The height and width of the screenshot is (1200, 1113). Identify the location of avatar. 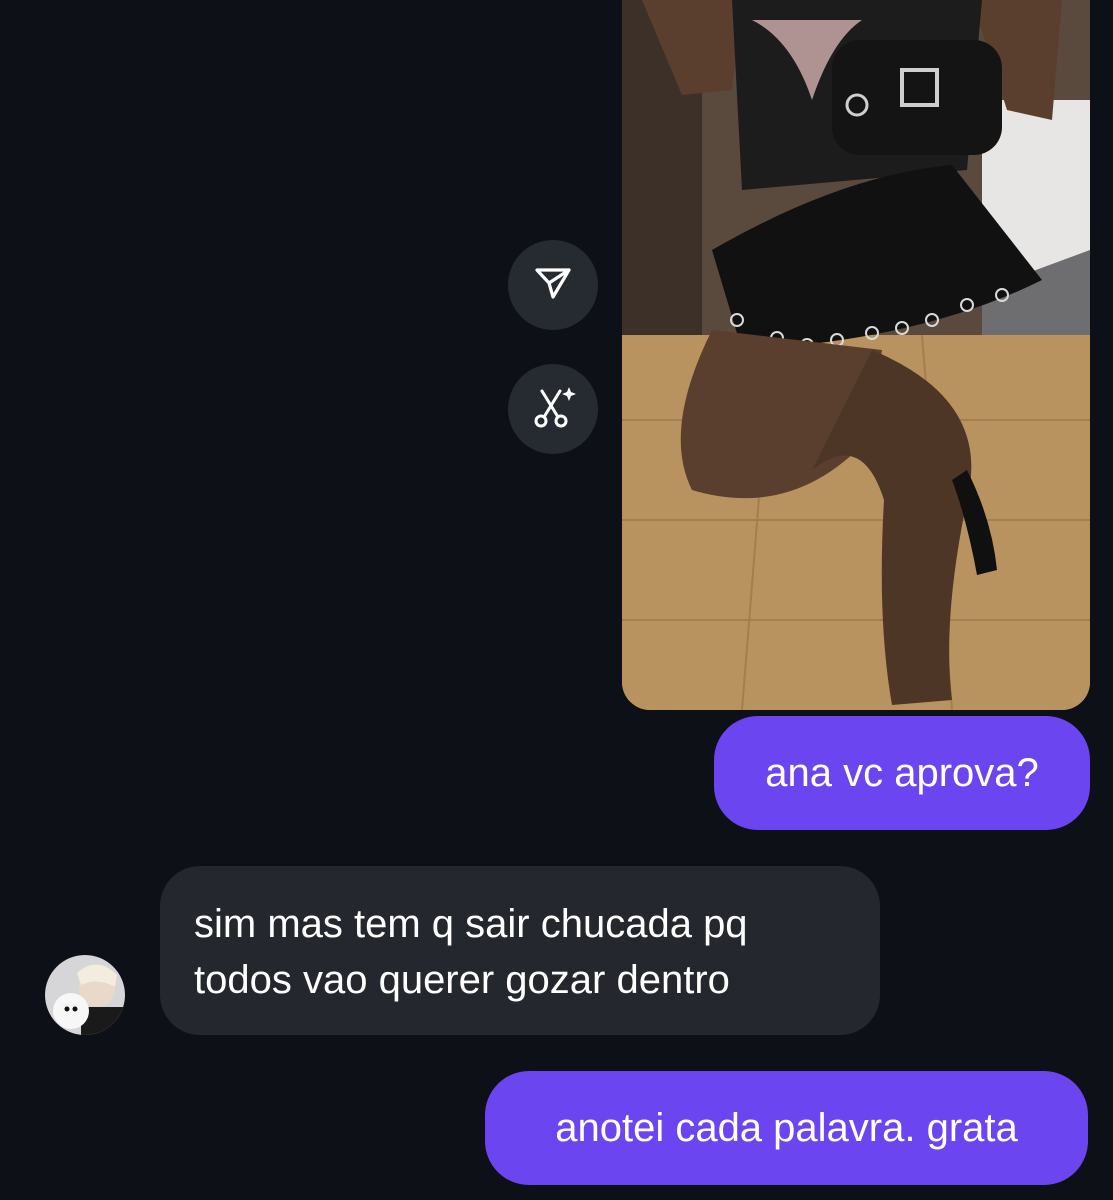
(85, 995).